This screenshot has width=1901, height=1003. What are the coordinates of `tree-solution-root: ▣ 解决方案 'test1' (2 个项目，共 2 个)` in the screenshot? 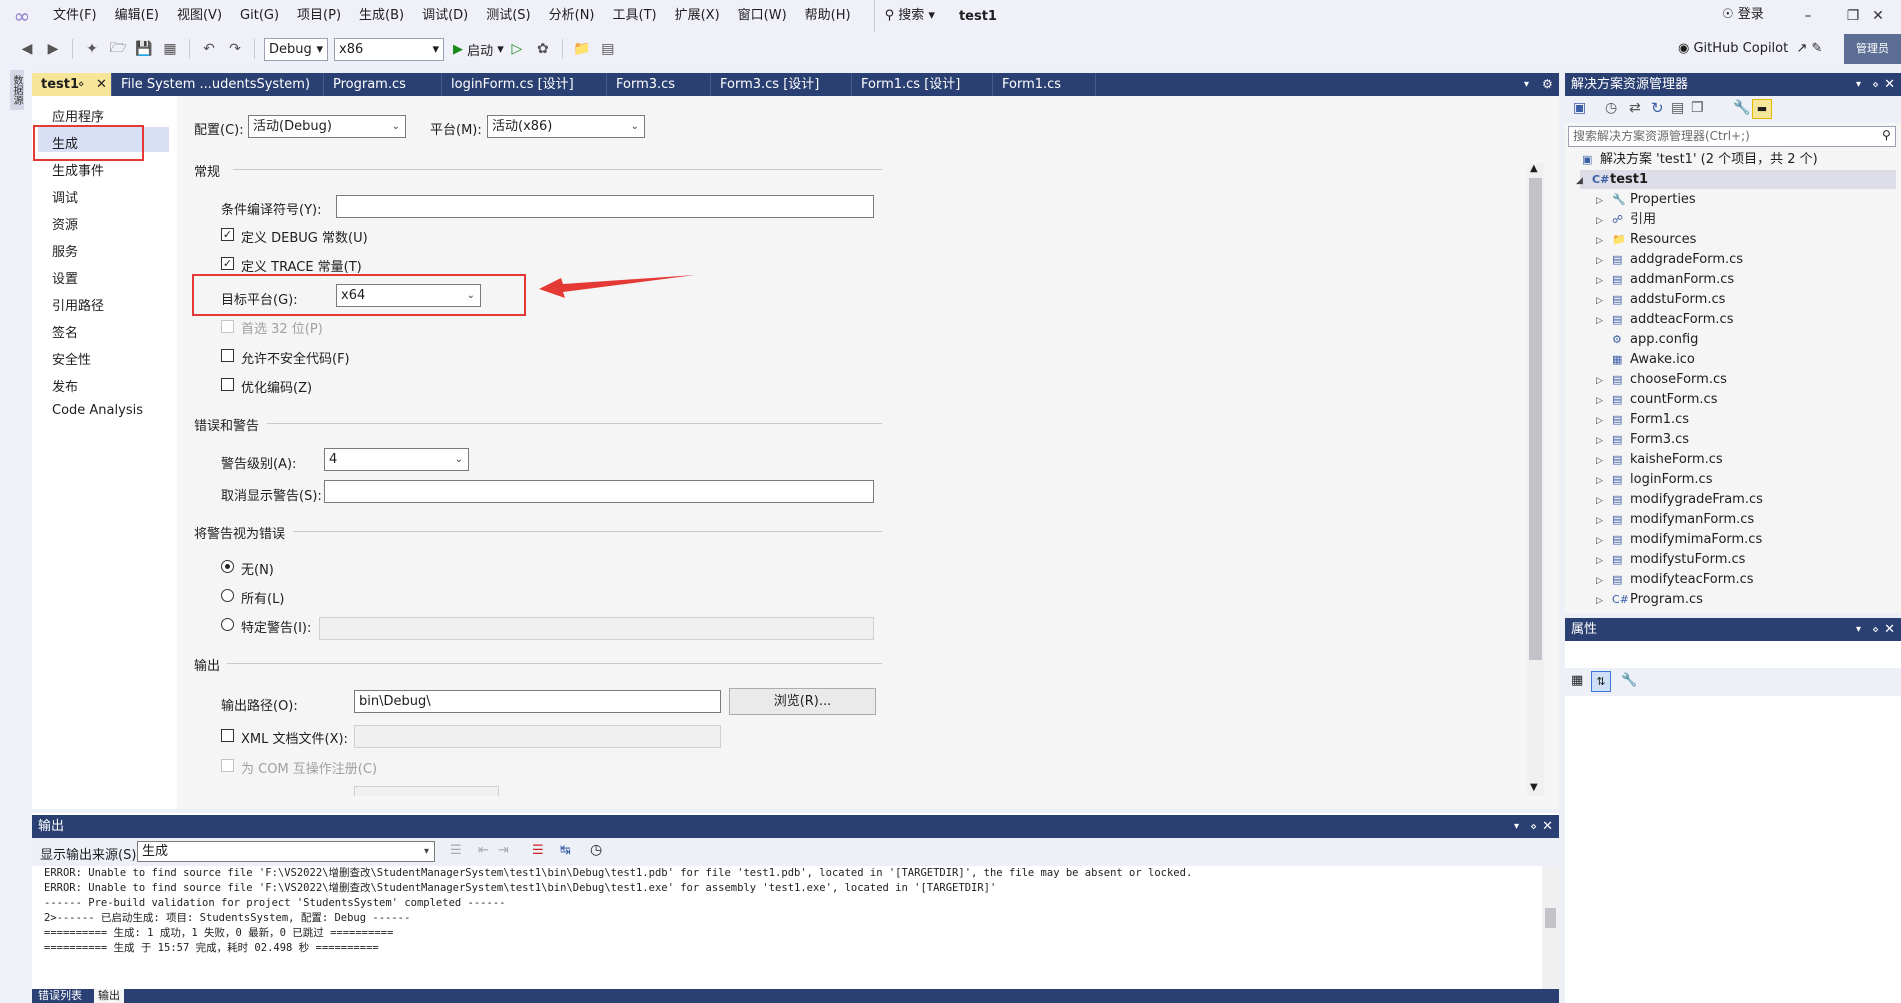 It's located at (1700, 160).